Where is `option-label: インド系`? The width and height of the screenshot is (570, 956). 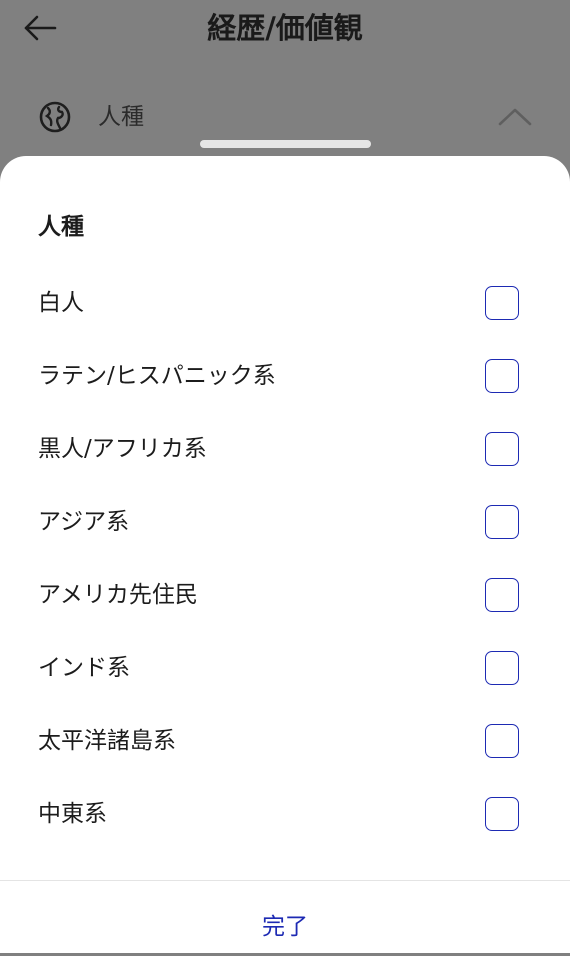 option-label: インド系 is located at coordinates (84, 668).